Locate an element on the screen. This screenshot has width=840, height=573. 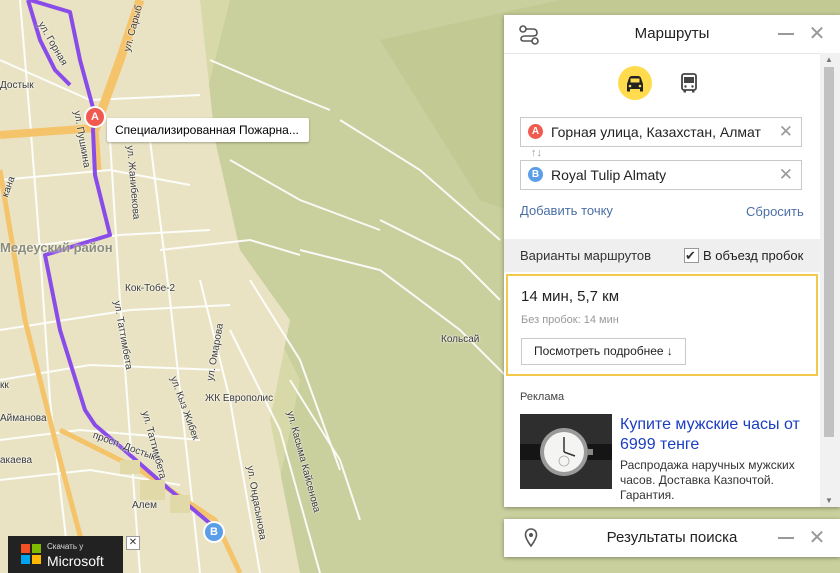
search-results-panel: Результаты поиска ✕ is located at coordinates (672, 538).